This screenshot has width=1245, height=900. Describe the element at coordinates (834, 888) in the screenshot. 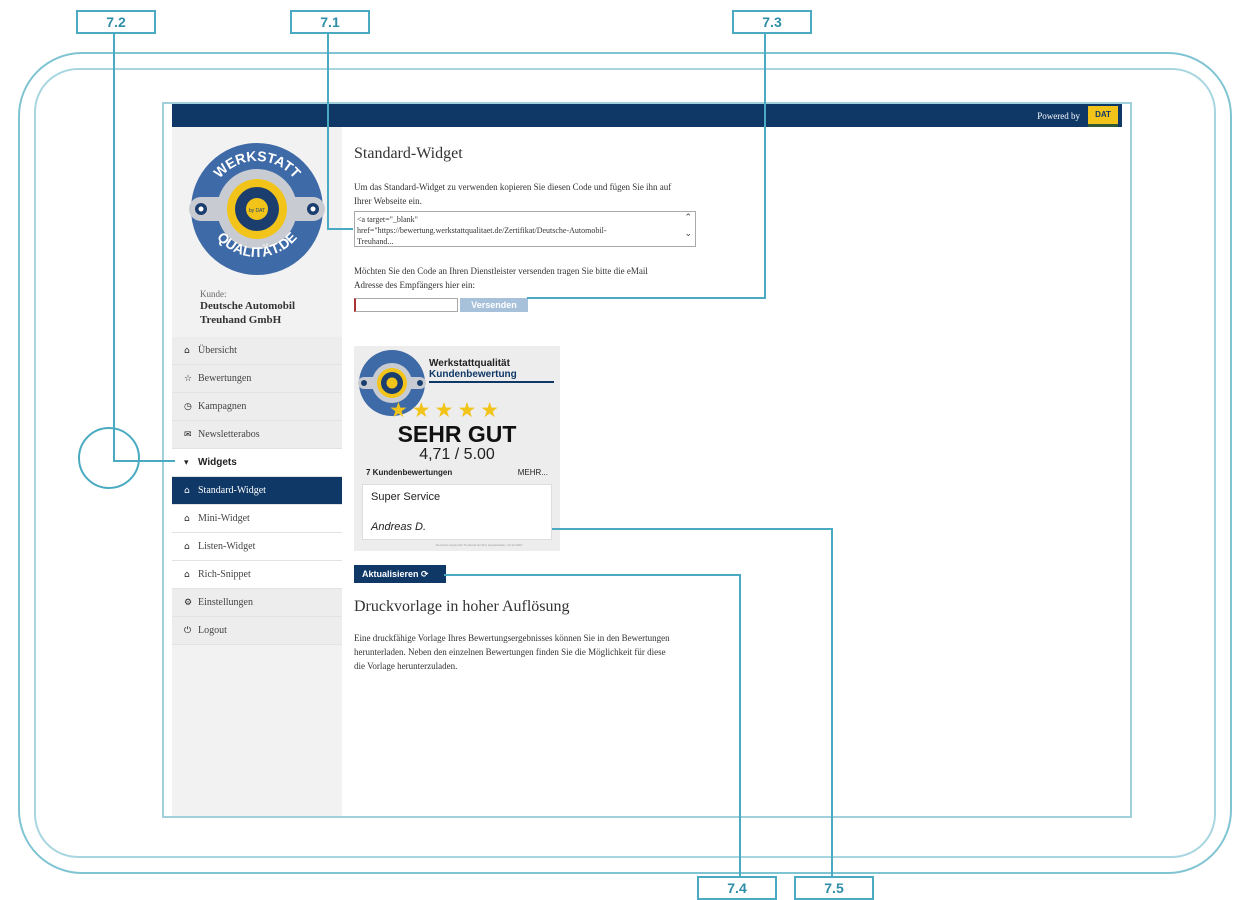

I see `callout-7-5: 7.5` at that location.